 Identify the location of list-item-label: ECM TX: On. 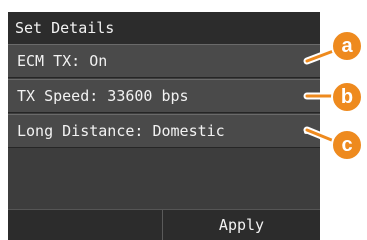
(62, 61).